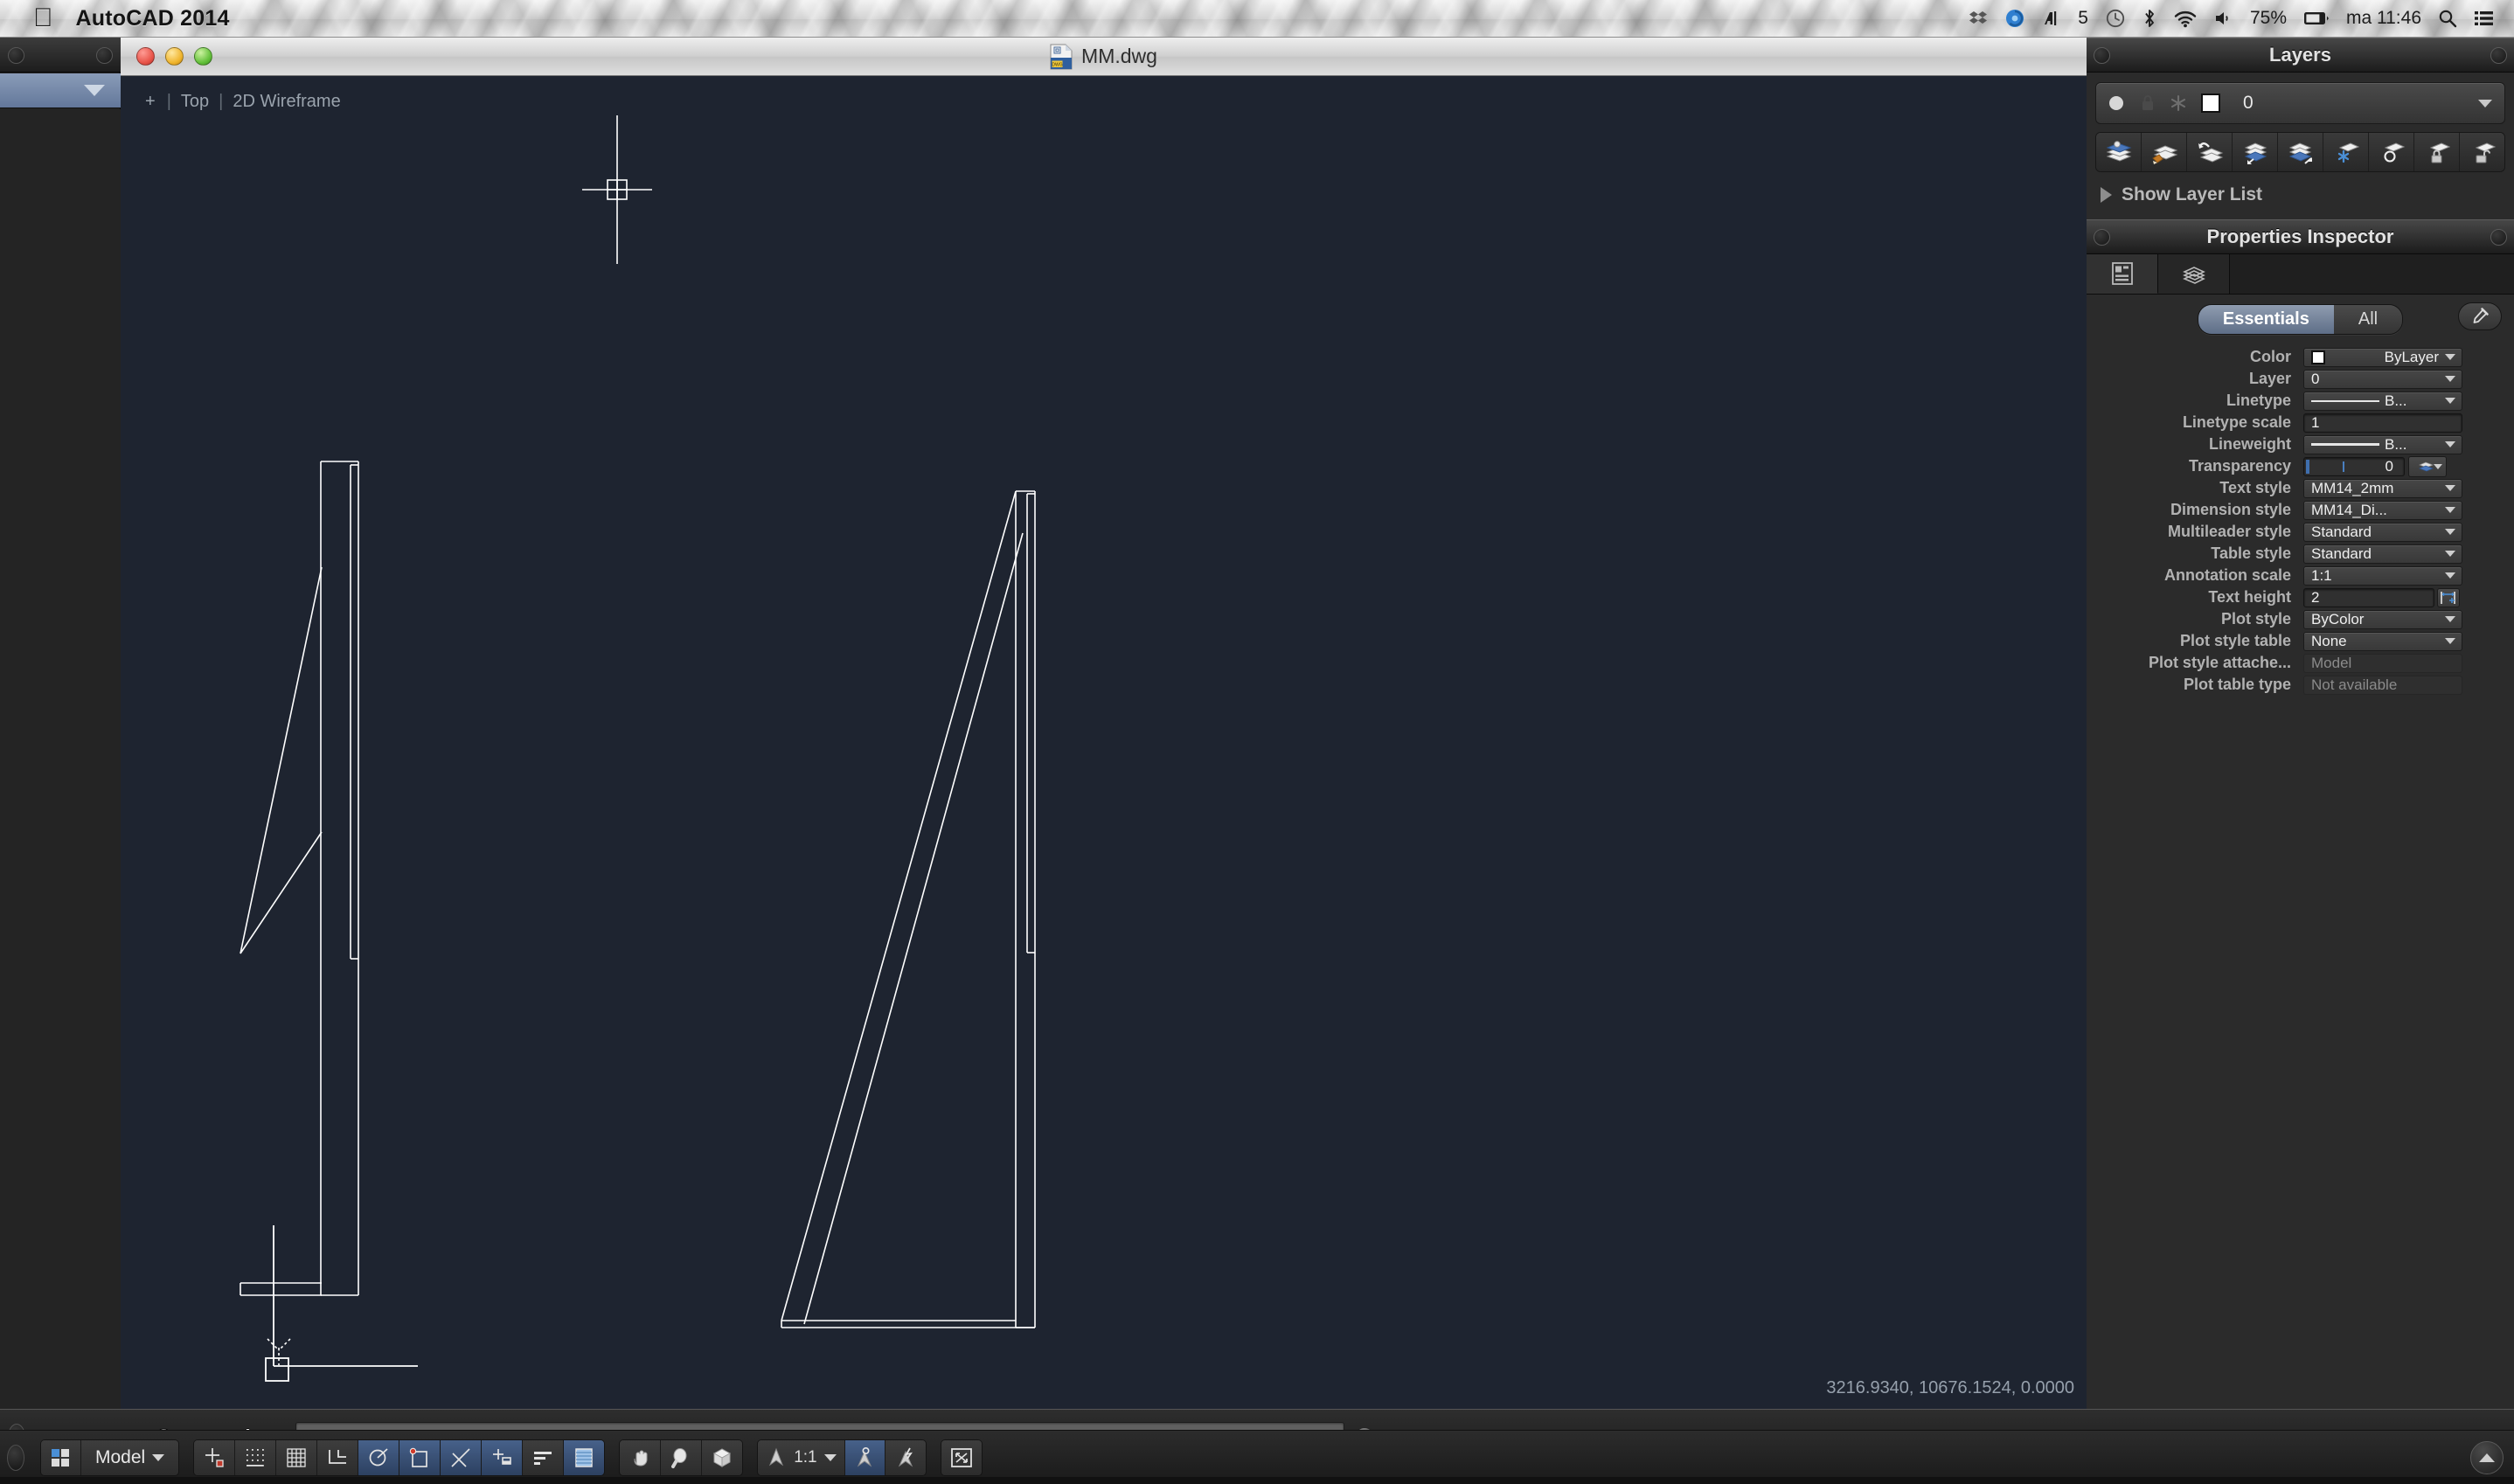 The height and width of the screenshot is (1484, 2514). What do you see at coordinates (682, 1457) in the screenshot?
I see `zoom-icon` at bounding box center [682, 1457].